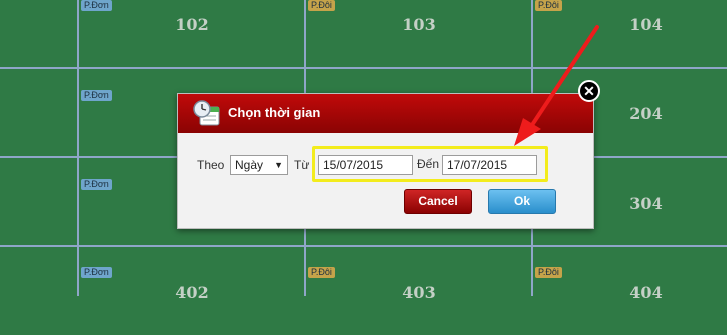 This screenshot has height=335, width=727. I want to click on period-select-value: Ngày, so click(249, 165).